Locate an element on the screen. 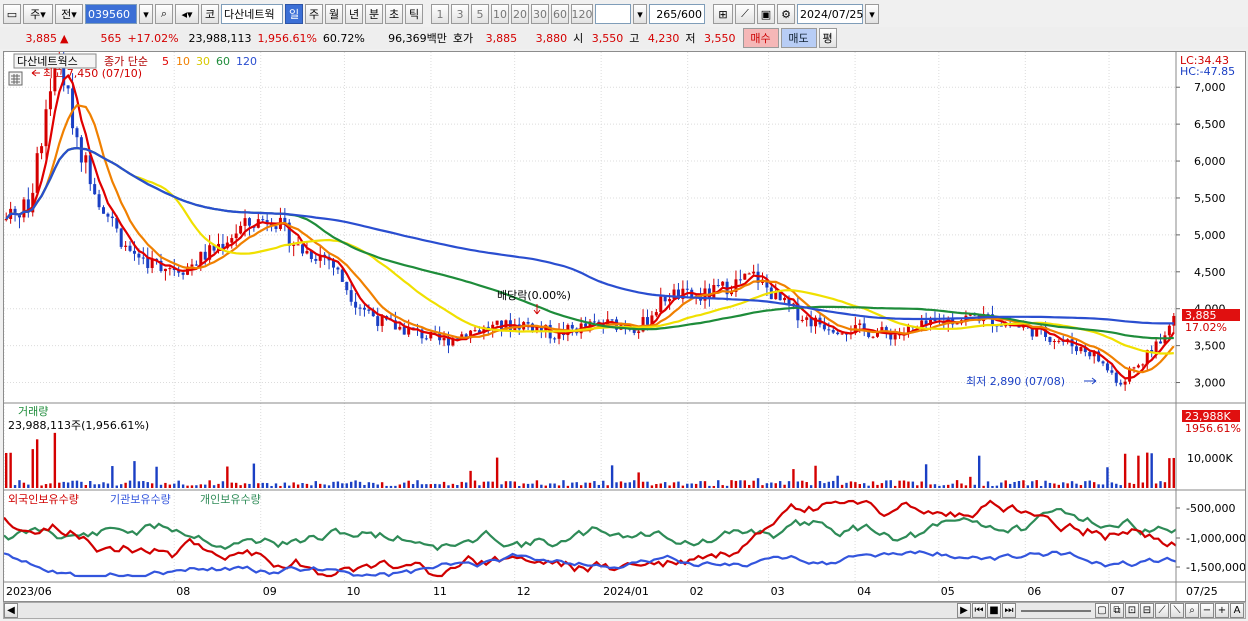 The image size is (1248, 621). buy-button: 매수 is located at coordinates (760, 38).